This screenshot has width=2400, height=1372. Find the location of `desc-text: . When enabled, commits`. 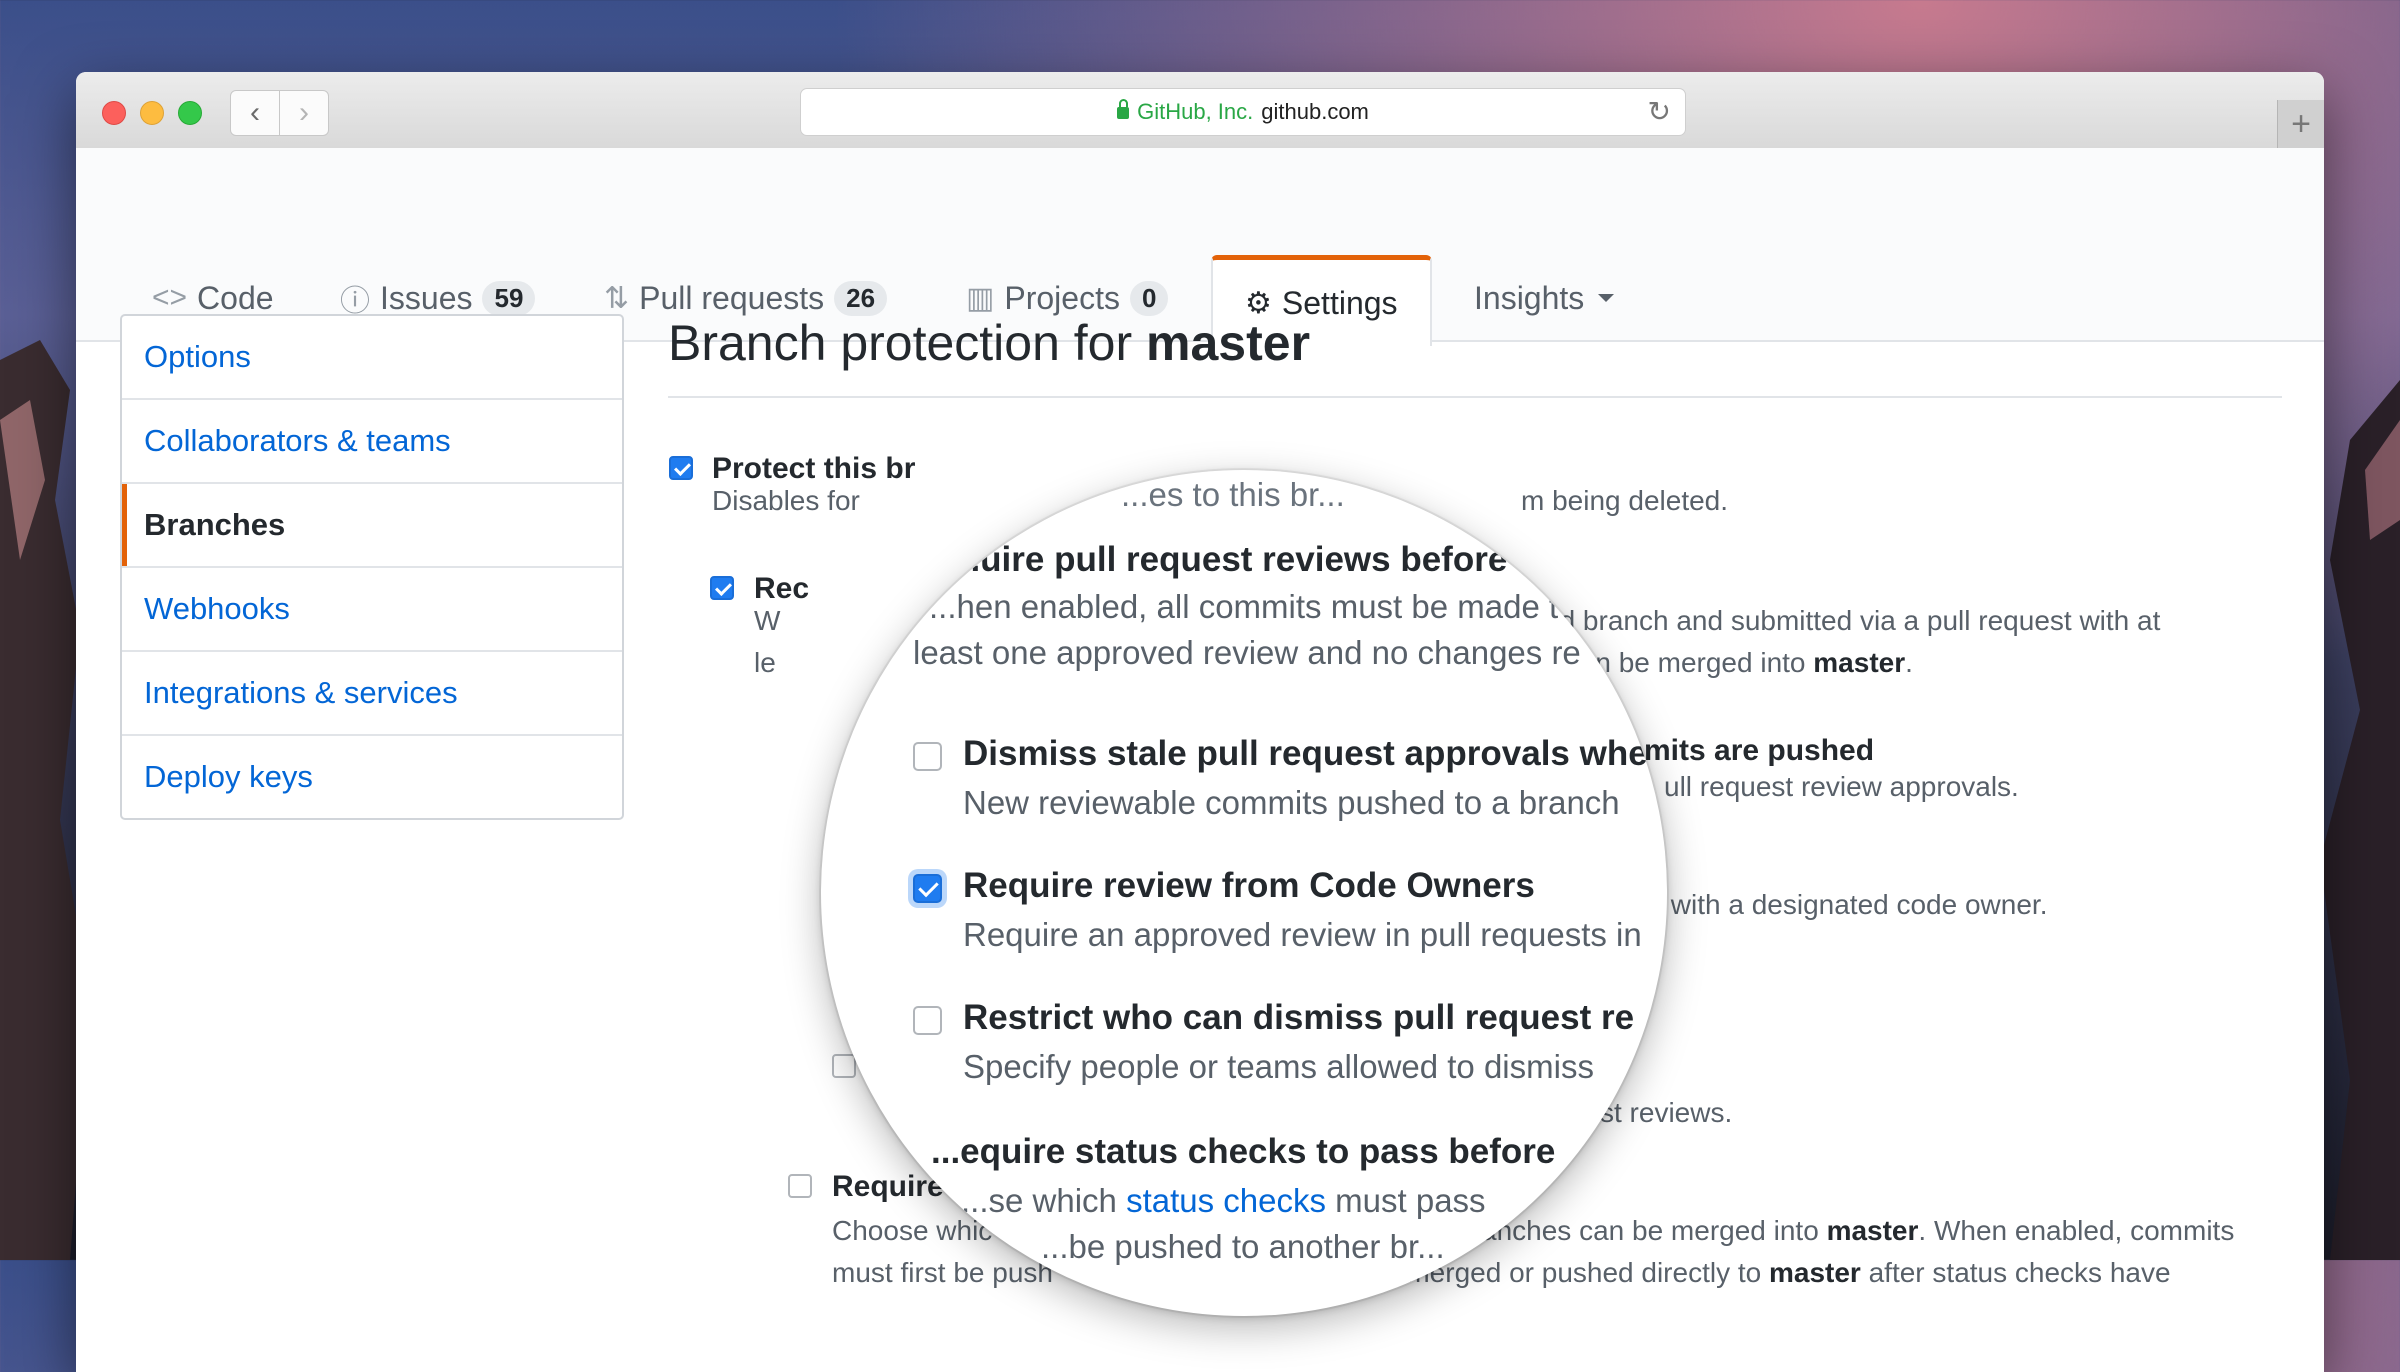

desc-text: . When enabled, commits is located at coordinates (2076, 1230).